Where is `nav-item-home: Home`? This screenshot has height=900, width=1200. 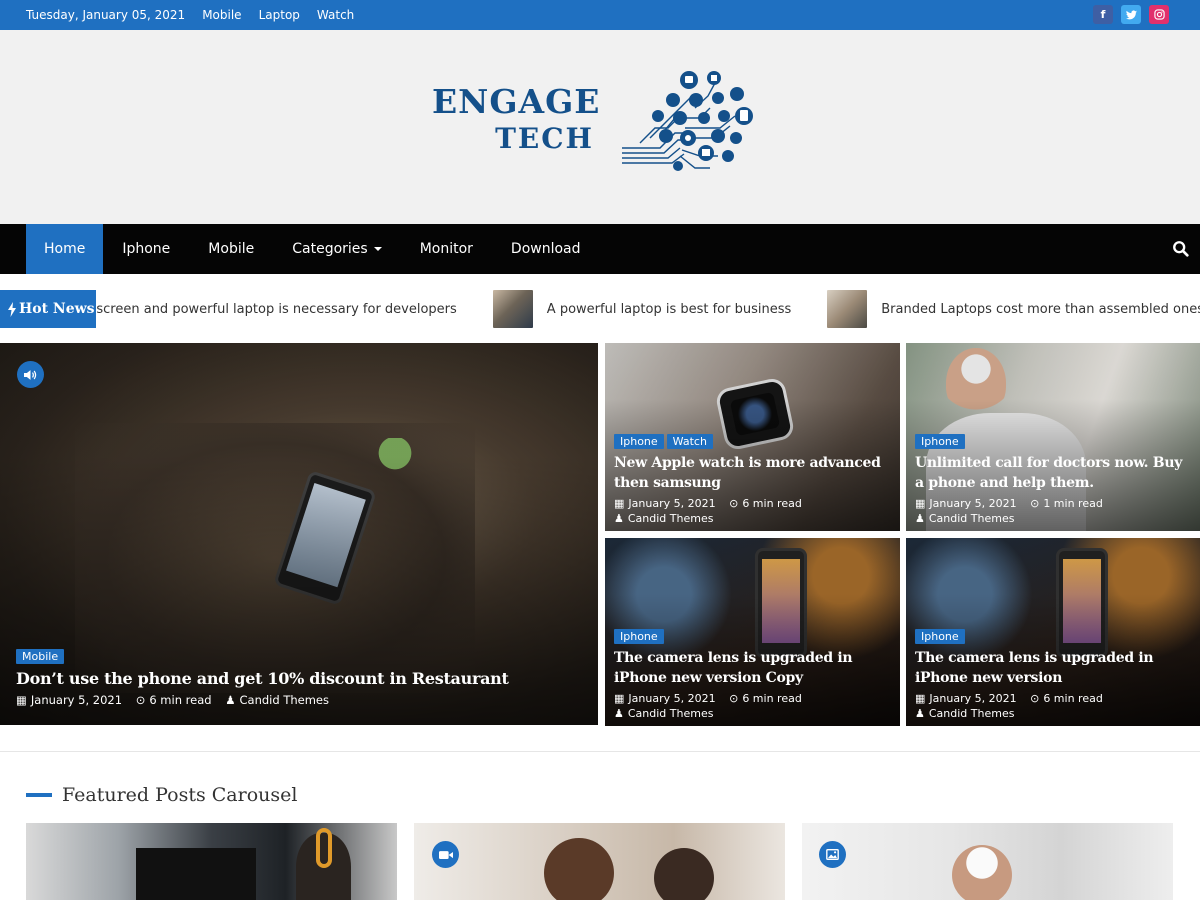 nav-item-home: Home is located at coordinates (65, 249).